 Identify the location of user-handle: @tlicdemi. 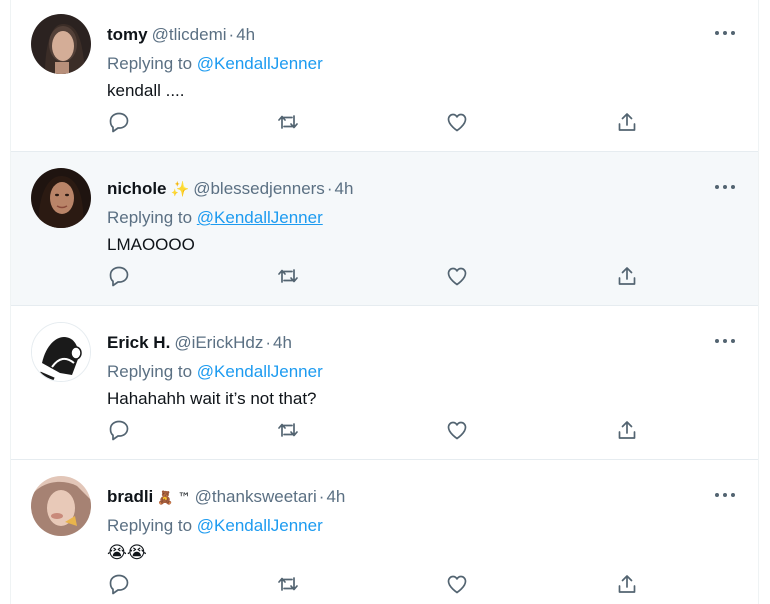
(189, 34).